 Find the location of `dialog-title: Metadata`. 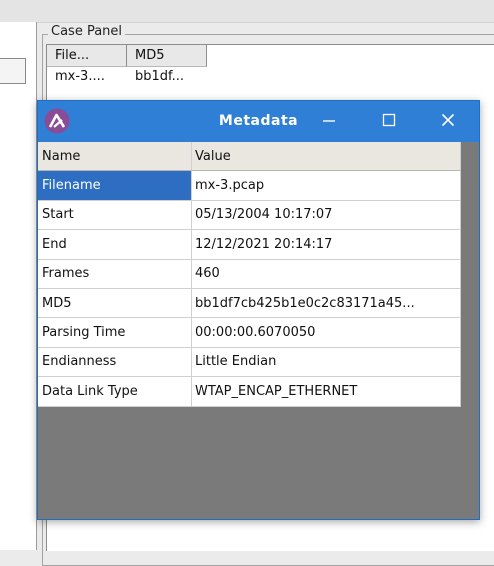

dialog-title: Metadata is located at coordinates (258, 121).